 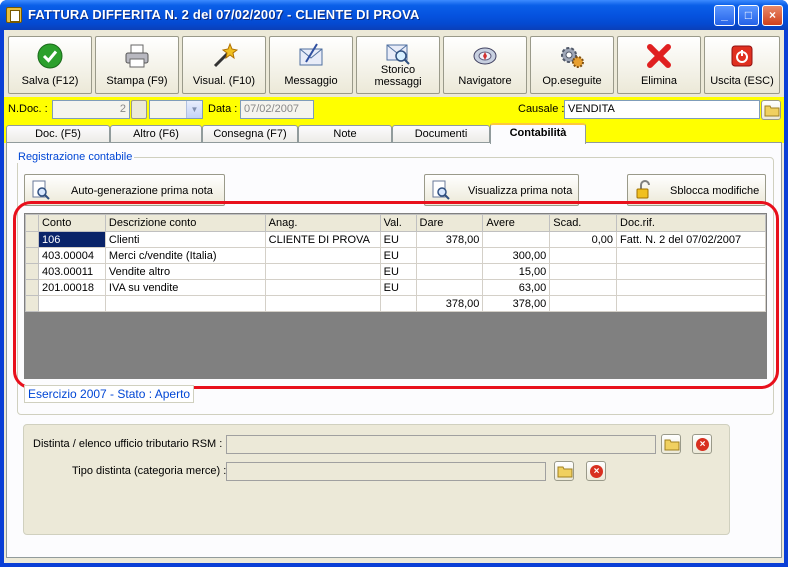 I want to click on table-cell: Merci c/vendite (Italia), so click(x=185, y=255).